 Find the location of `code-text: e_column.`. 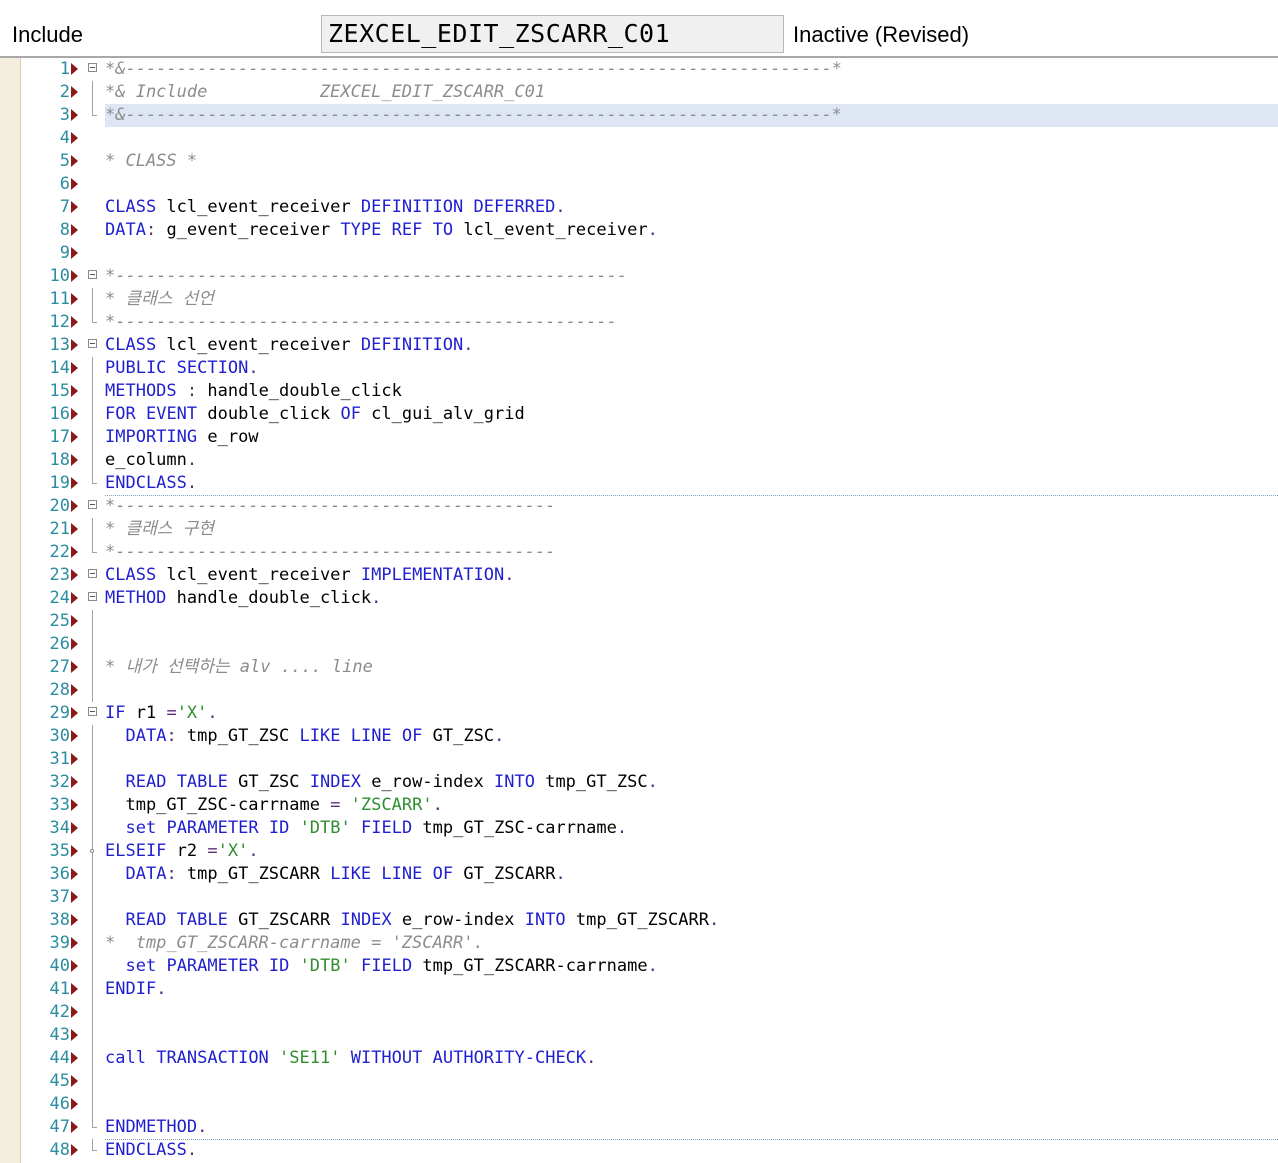

code-text: e_column. is located at coordinates (691, 460).